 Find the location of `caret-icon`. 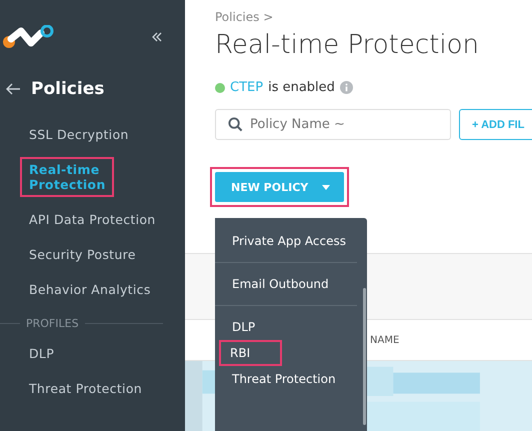

caret-icon is located at coordinates (326, 187).